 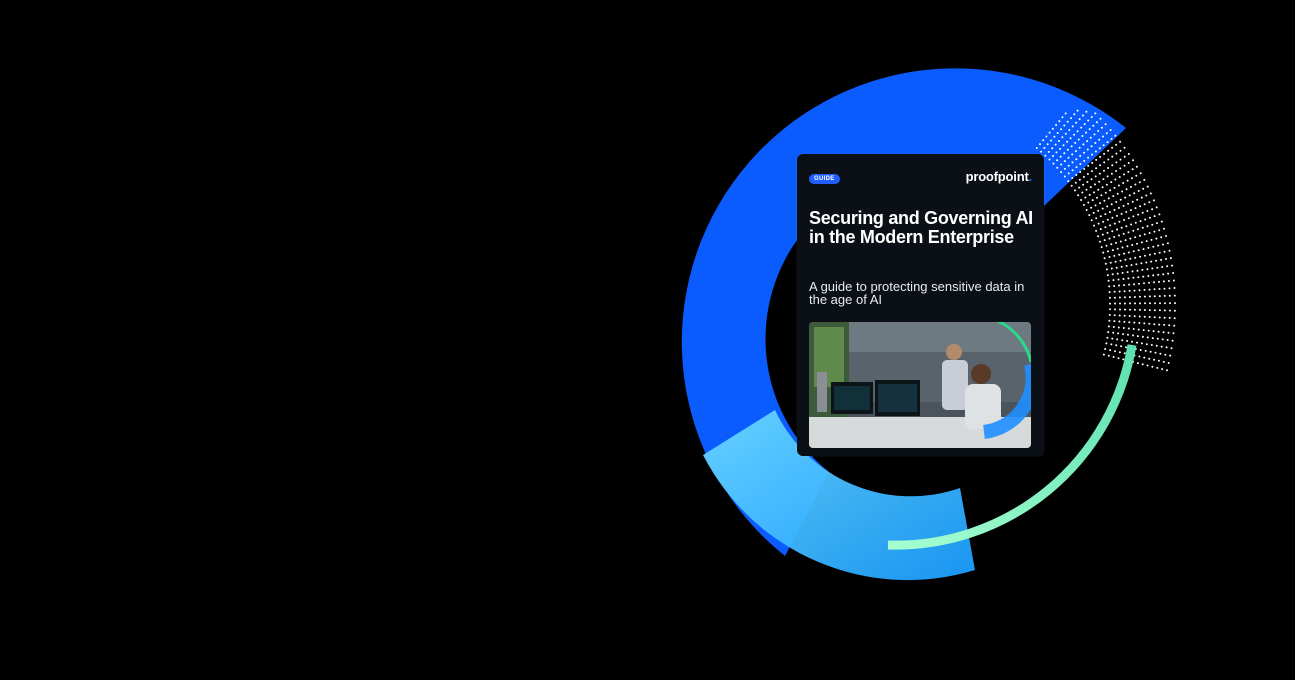 What do you see at coordinates (997, 176) in the screenshot?
I see `brand-name: proofpoint` at bounding box center [997, 176].